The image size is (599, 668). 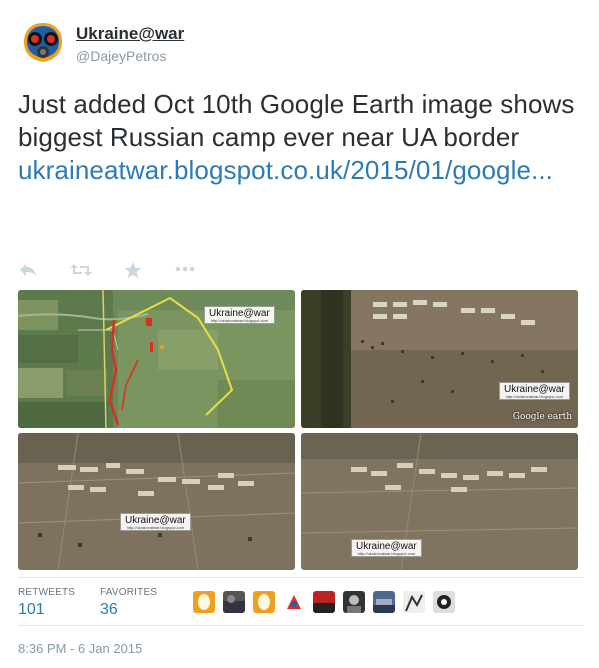 I want to click on tweet-header: Ukraine@war @DajeyPetros, so click(x=298, y=44).